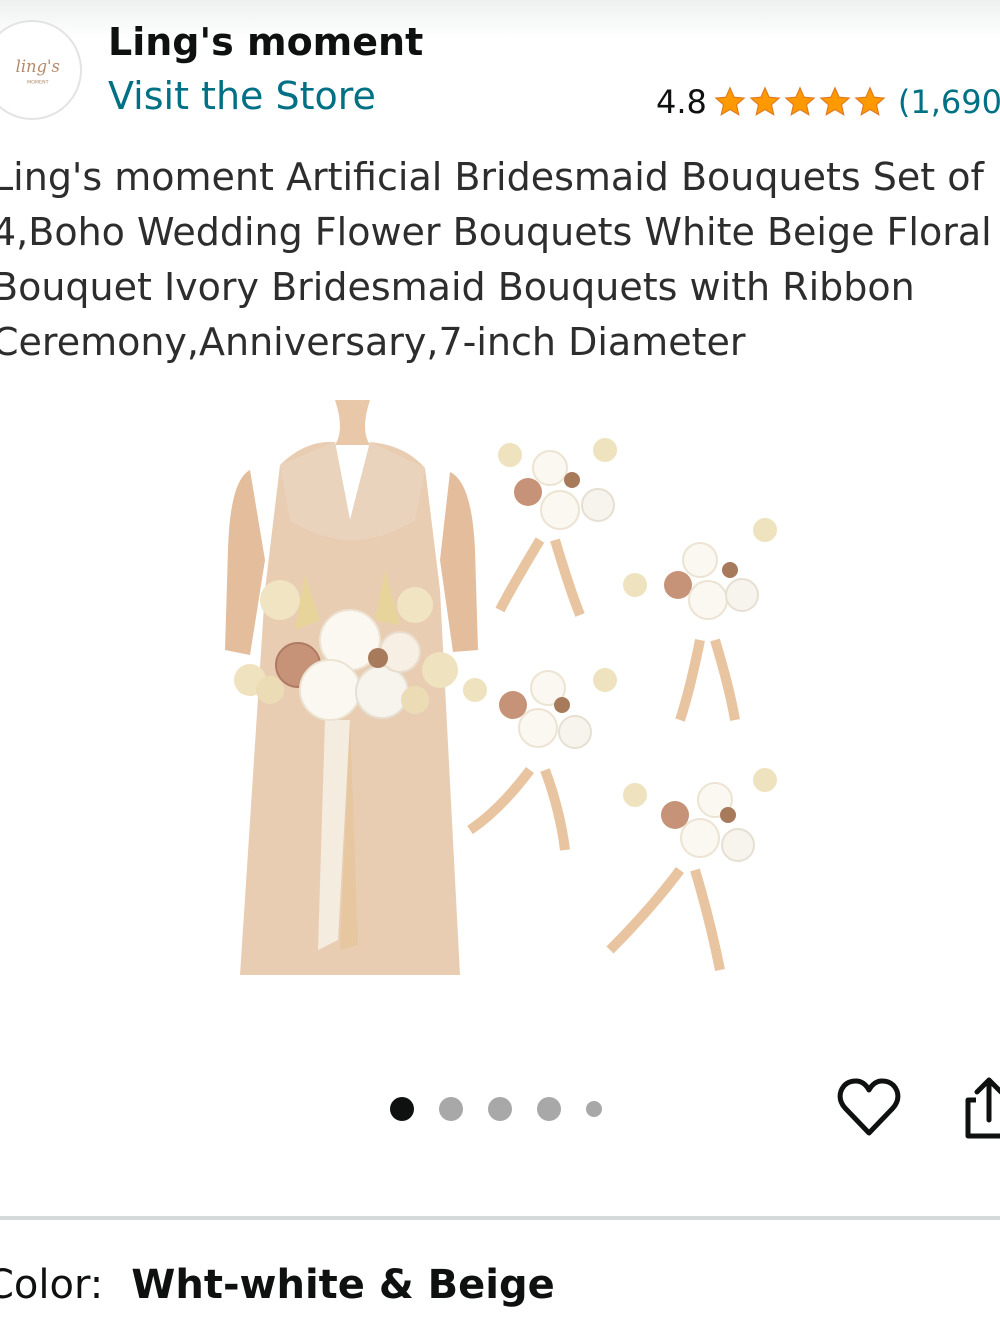 The height and width of the screenshot is (1333, 1000). Describe the element at coordinates (242, 96) in the screenshot. I see `visit-store-link: Visit the Store` at that location.